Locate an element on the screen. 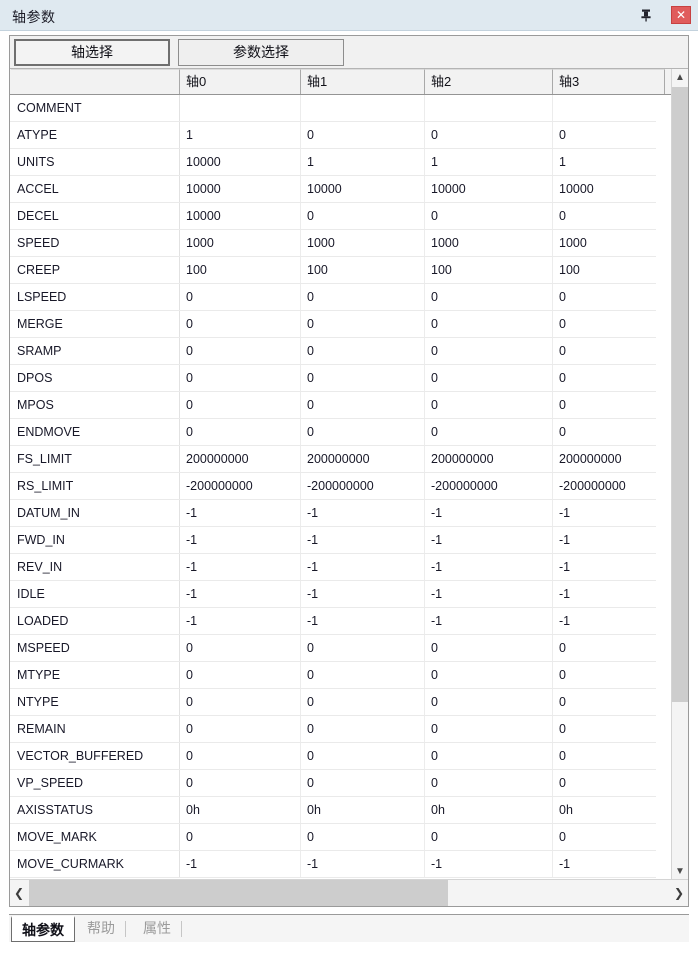 This screenshot has height=959, width=698. scroll-down-arrow-icon: ▼ is located at coordinates (680, 871).